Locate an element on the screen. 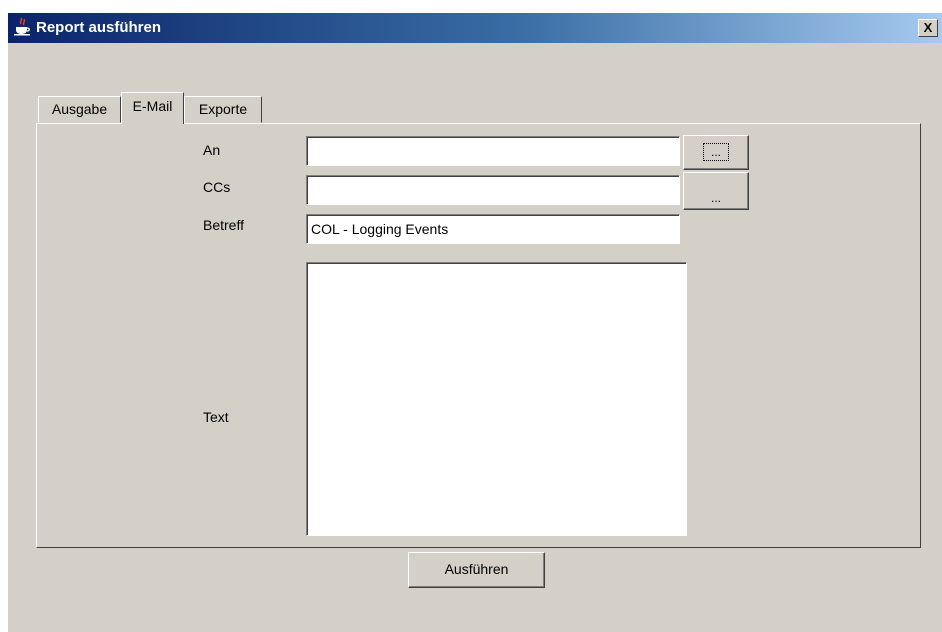 The width and height of the screenshot is (942, 632). to-field is located at coordinates (493, 151).